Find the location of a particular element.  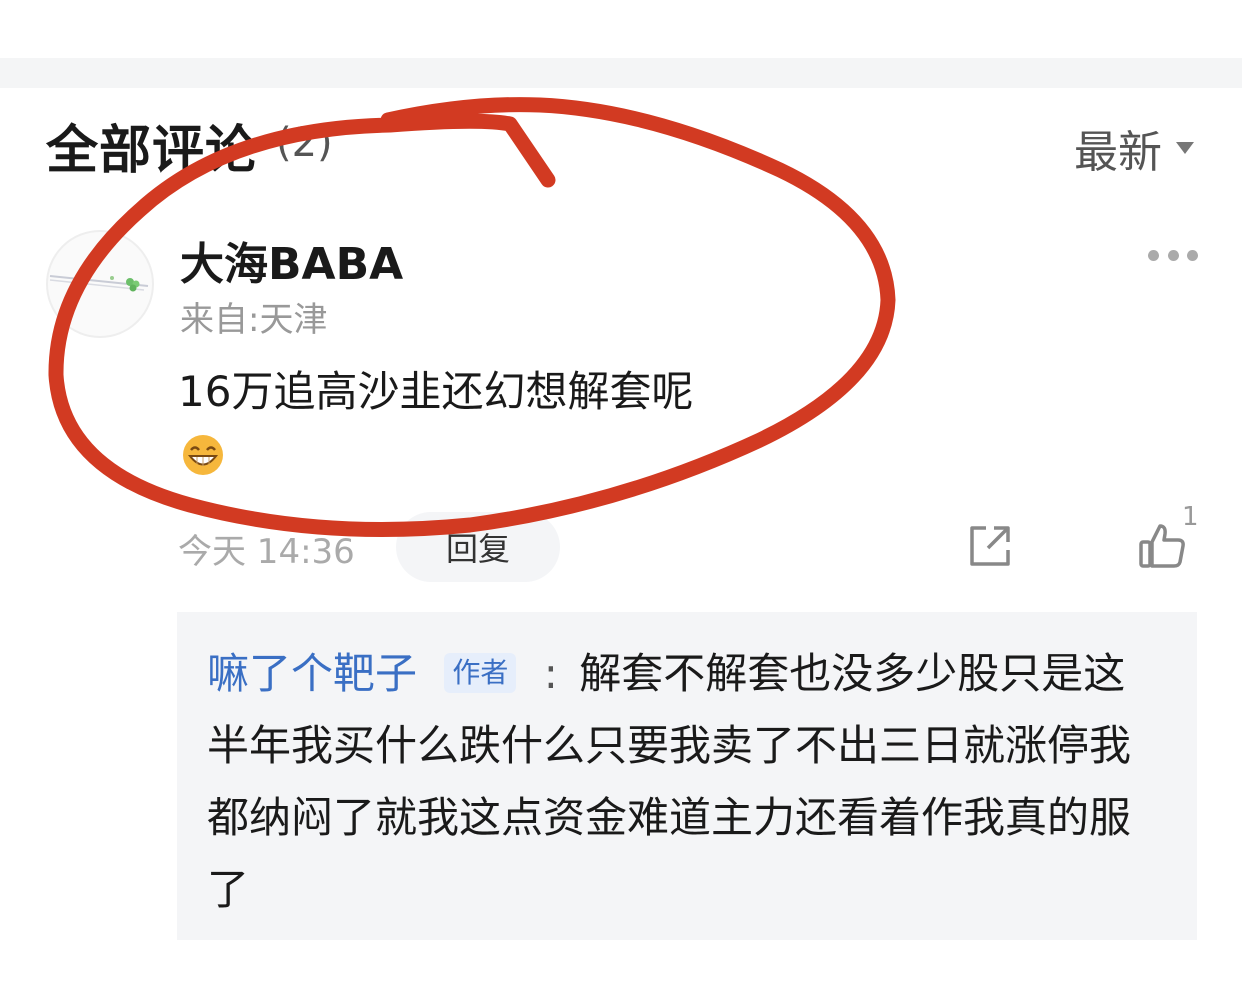

comment-count: (2) is located at coordinates (304, 143).